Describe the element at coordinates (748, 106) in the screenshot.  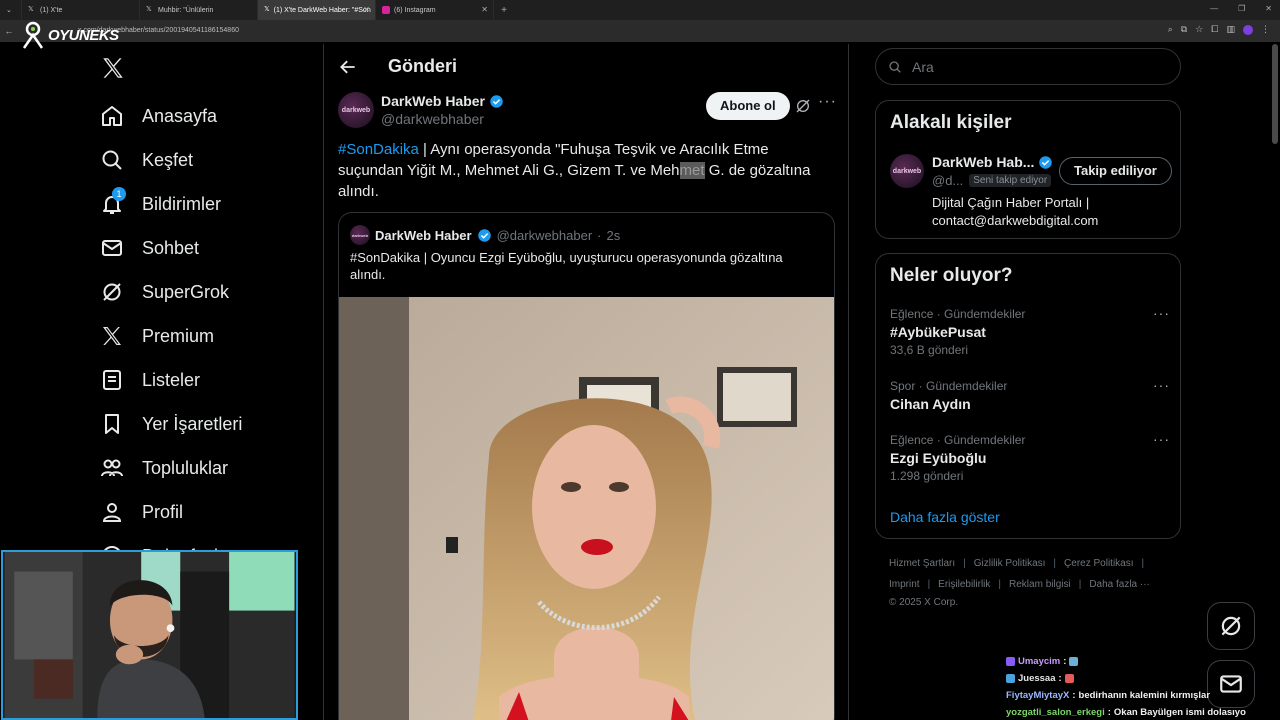
I see `subscribe-button: Abone ol` at that location.